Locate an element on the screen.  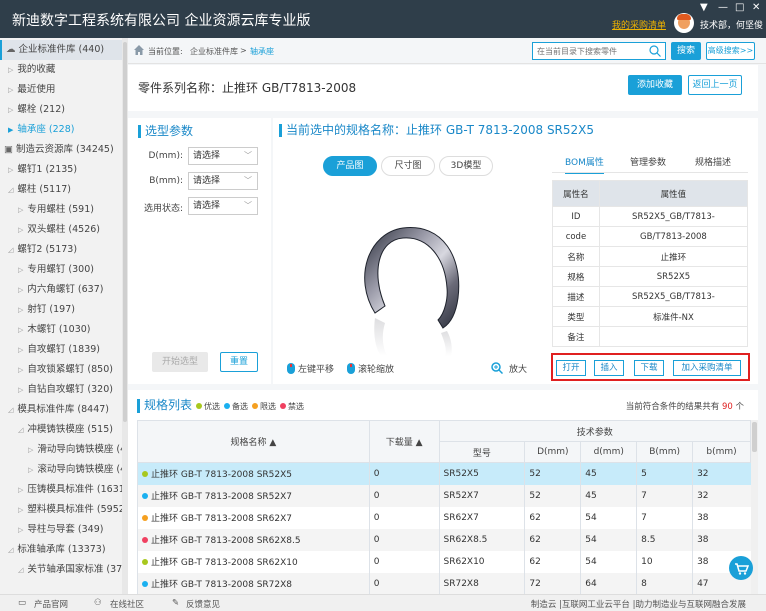
sidebar-item: ▷ 专用螺钉 (300) is located at coordinates (47, 270).